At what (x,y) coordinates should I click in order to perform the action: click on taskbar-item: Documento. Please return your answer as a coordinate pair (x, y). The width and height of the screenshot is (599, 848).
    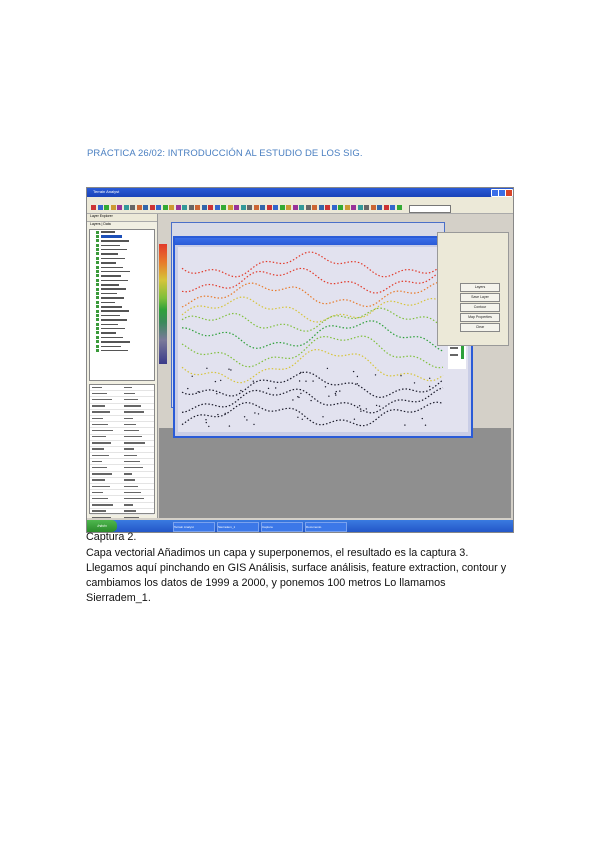
    Looking at the image, I should click on (326, 527).